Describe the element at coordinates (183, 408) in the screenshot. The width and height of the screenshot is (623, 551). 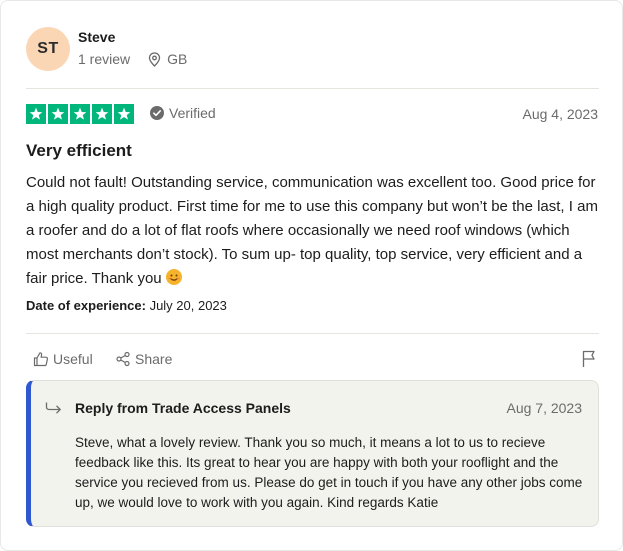
I see `reply-title: Reply from Trade Access Panels` at that location.